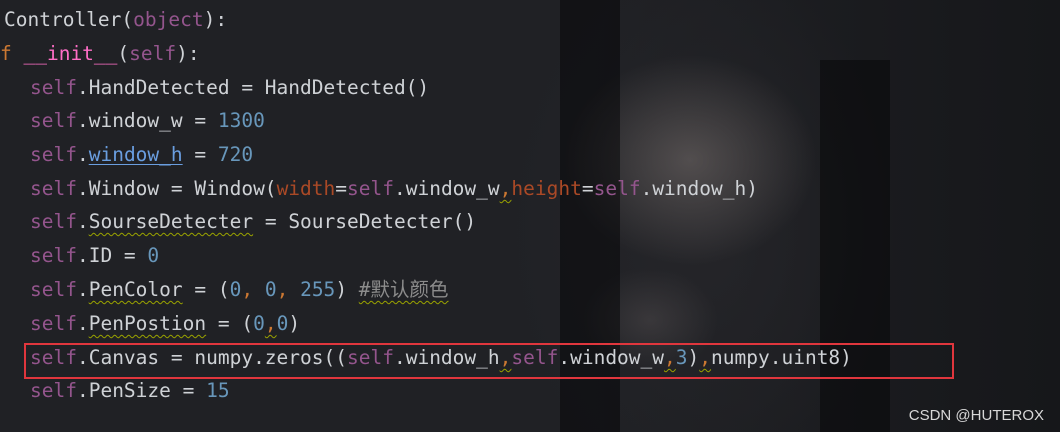 This screenshot has height=432, width=1060. I want to click on code-line: self.SourseDetecter = SourseDetecter(), so click(253, 221).